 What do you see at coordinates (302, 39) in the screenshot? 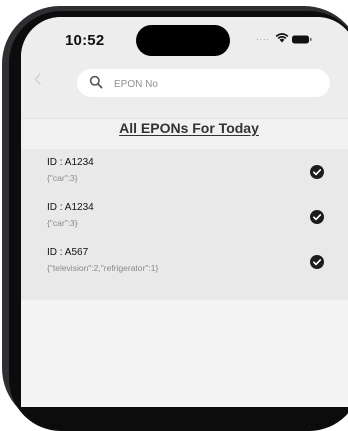
I see `battery-icon` at bounding box center [302, 39].